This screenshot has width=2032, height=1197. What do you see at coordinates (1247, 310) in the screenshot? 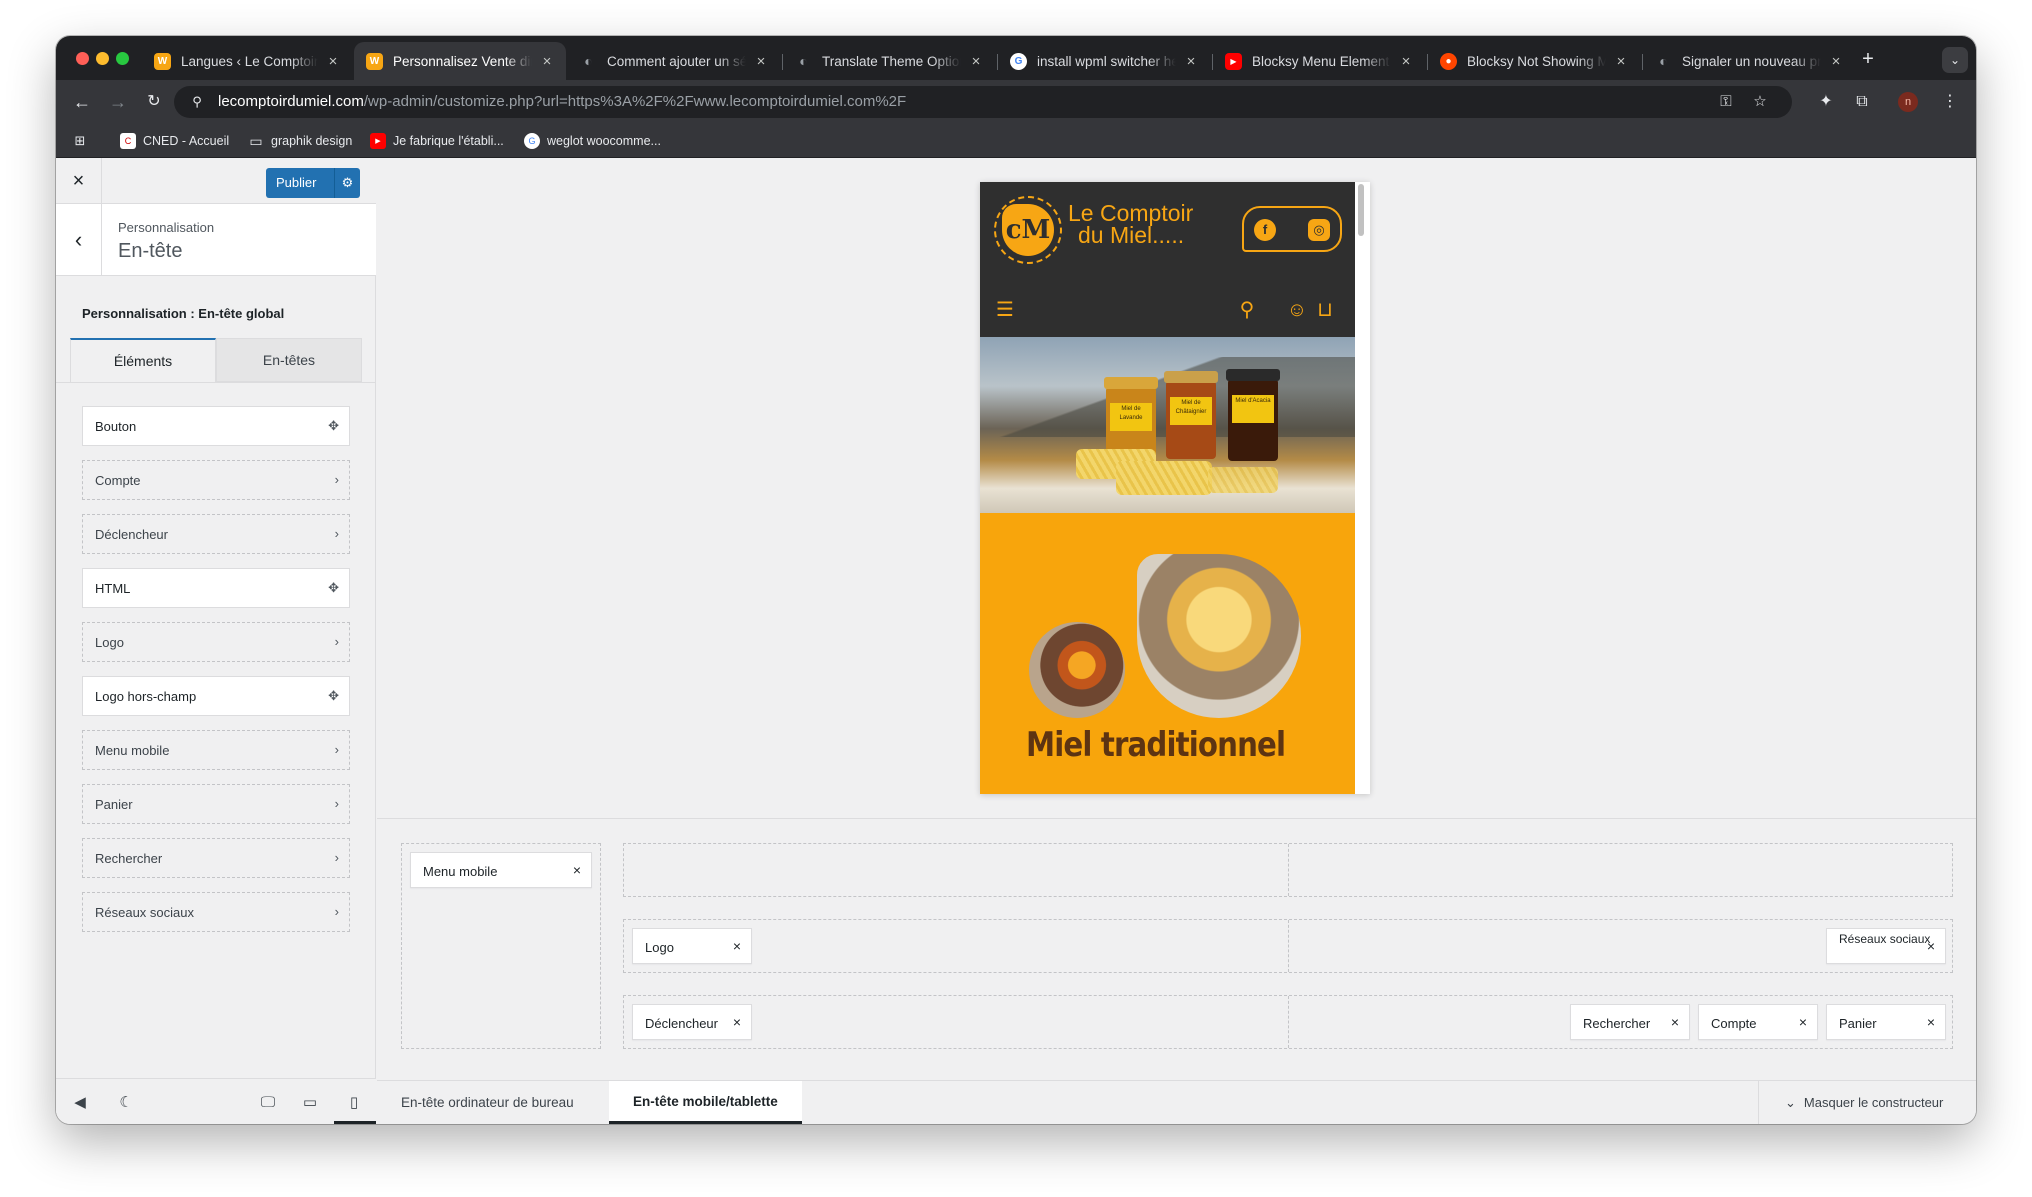
I see `search-icon: ⚲` at bounding box center [1247, 310].